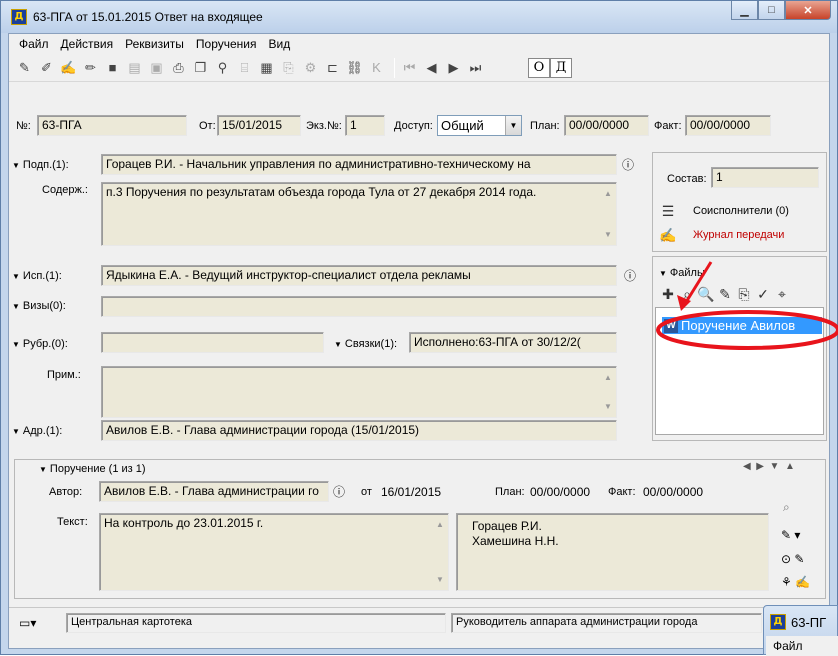 The image size is (838, 656). What do you see at coordinates (747, 330) in the screenshot?
I see `annotation-ellipse` at bounding box center [747, 330].